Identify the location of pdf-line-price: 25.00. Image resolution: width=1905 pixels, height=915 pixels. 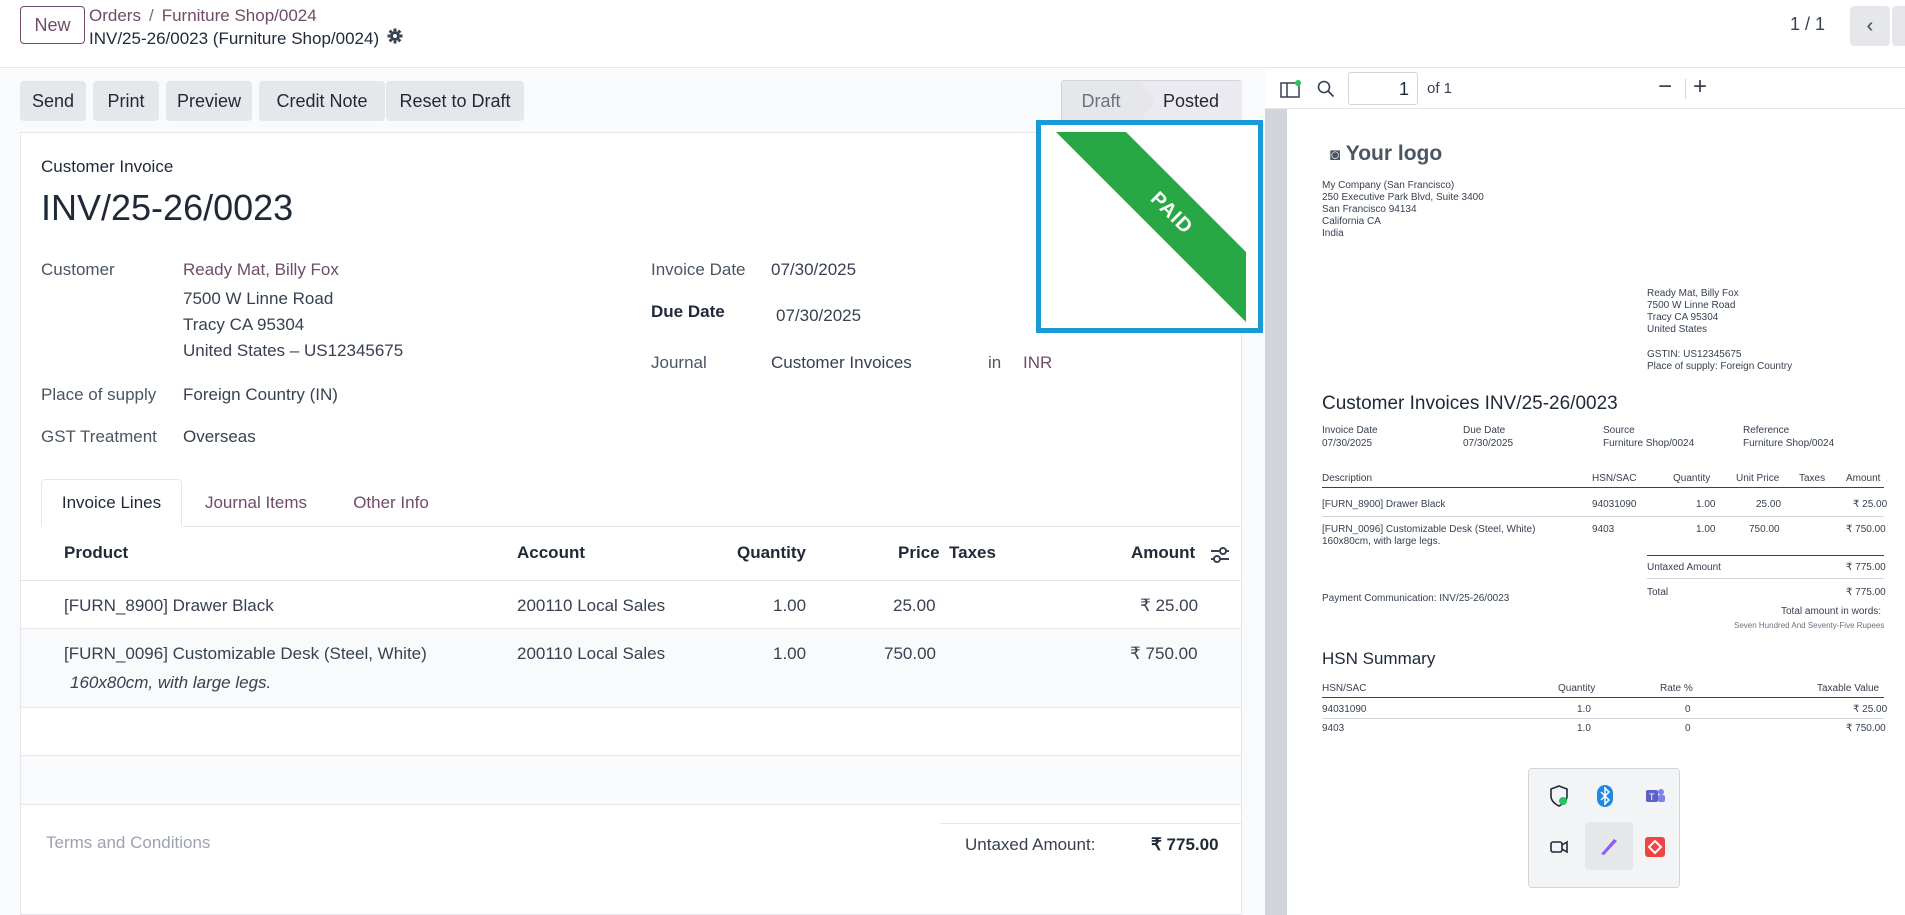
(1769, 504).